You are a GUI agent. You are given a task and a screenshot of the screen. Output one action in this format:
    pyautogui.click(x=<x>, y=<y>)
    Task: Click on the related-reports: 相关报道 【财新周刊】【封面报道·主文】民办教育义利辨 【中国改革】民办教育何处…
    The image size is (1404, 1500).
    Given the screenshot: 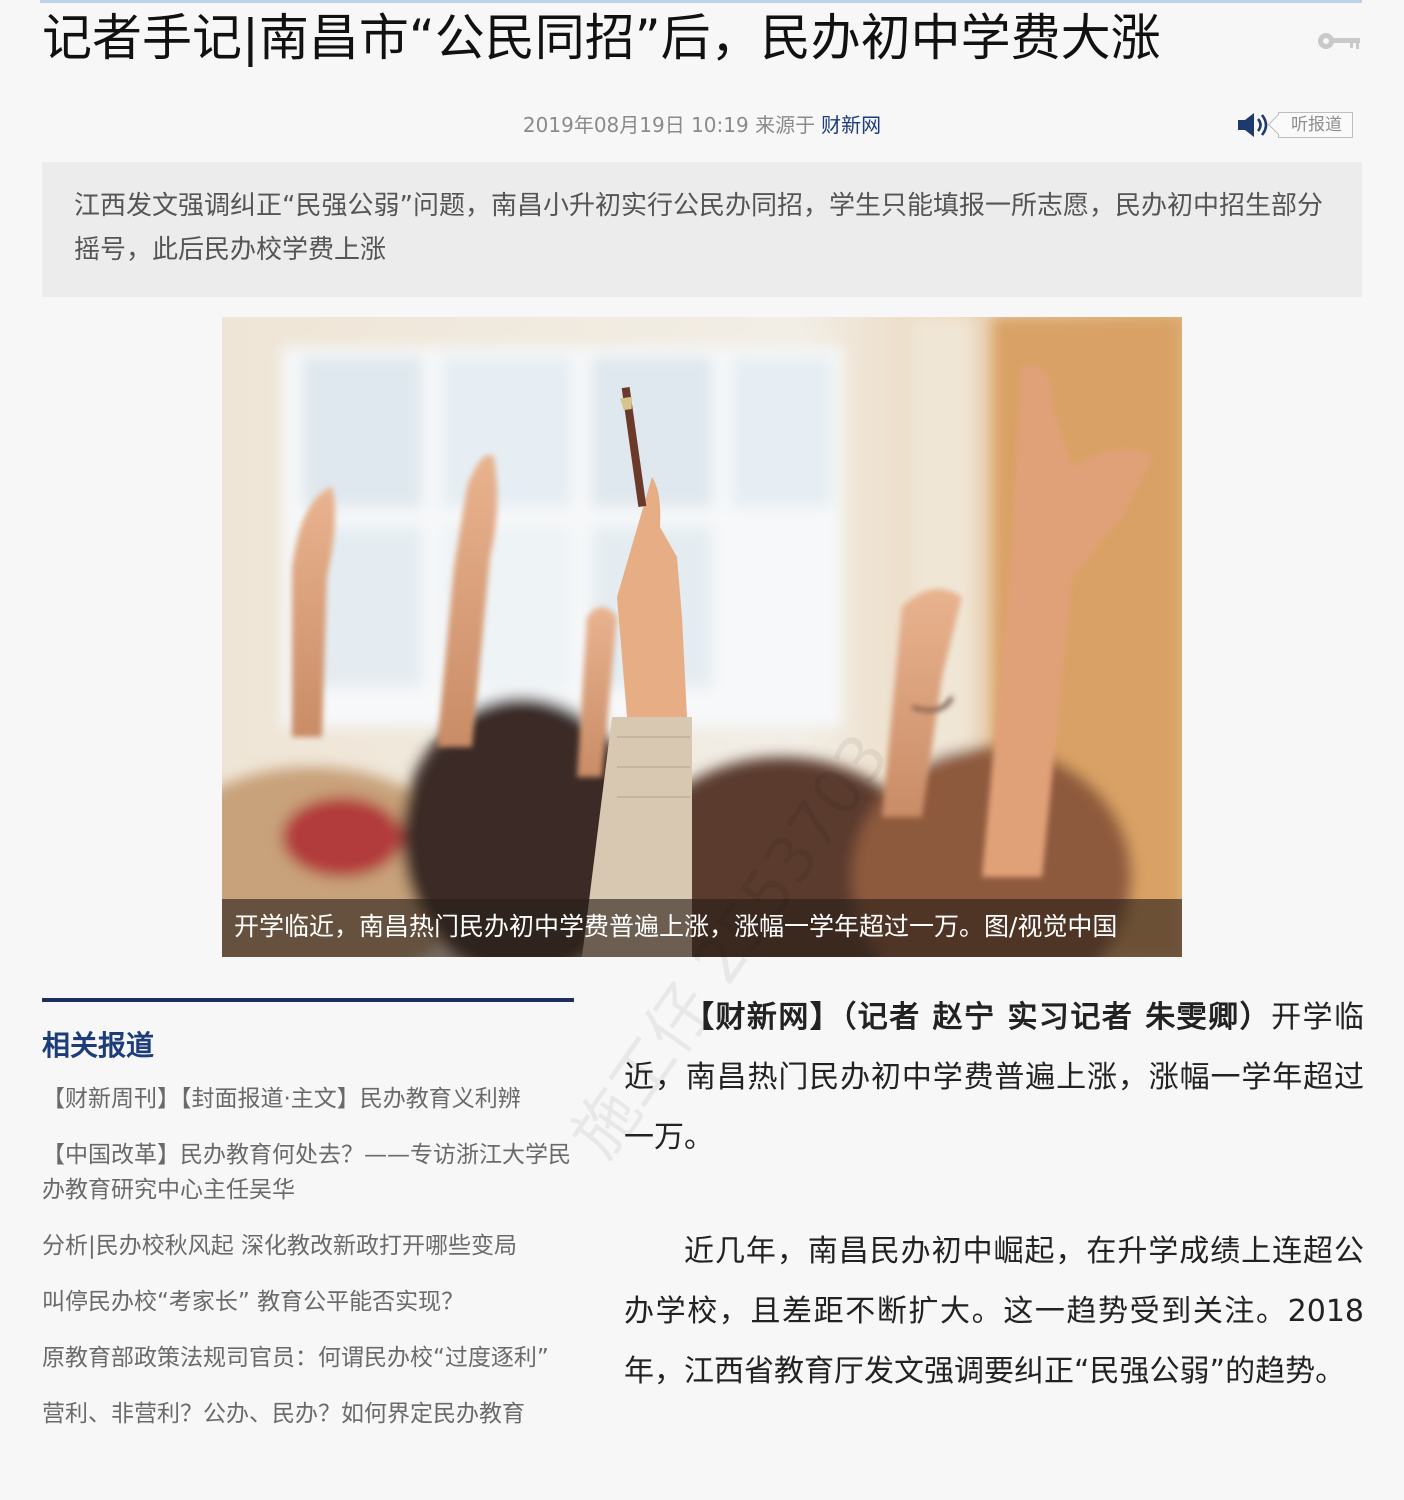 What is the action you would take?
    pyautogui.click(x=308, y=1225)
    